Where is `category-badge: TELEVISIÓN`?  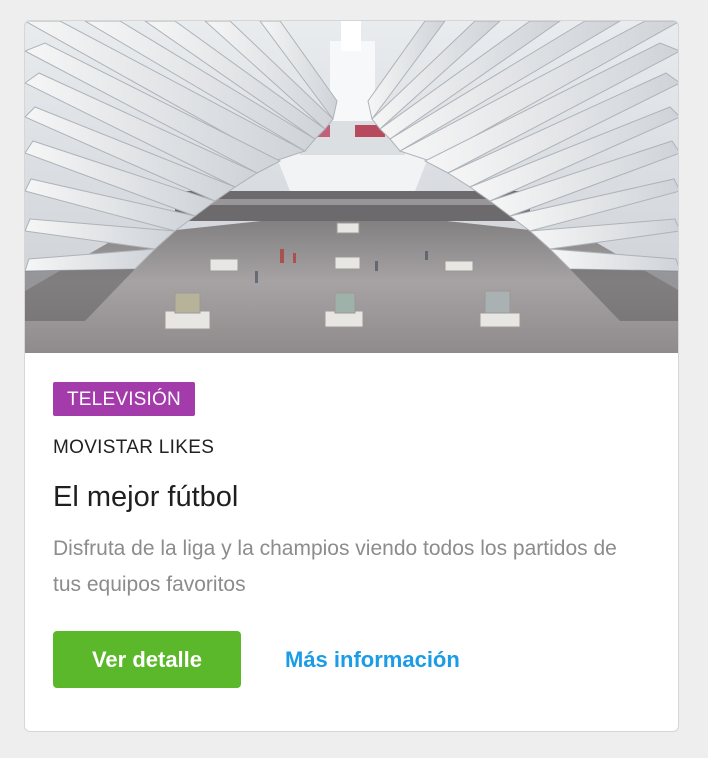 category-badge: TELEVISIÓN is located at coordinates (124, 399).